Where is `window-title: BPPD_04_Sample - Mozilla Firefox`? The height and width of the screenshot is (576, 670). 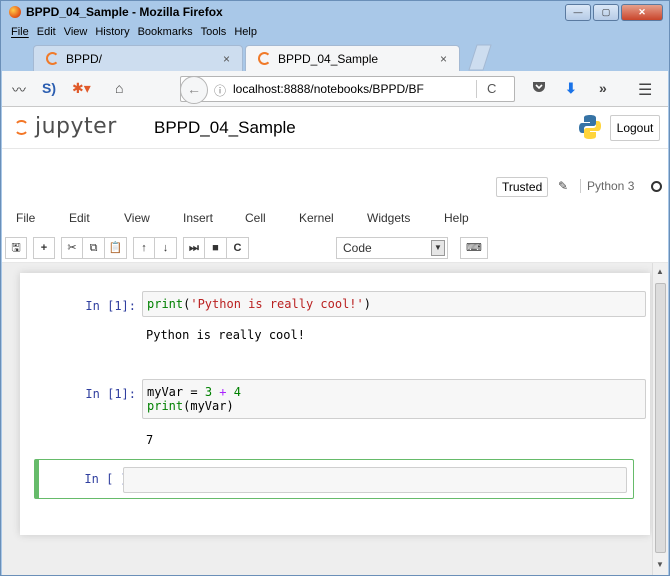 window-title: BPPD_04_Sample - Mozilla Firefox is located at coordinates (124, 12).